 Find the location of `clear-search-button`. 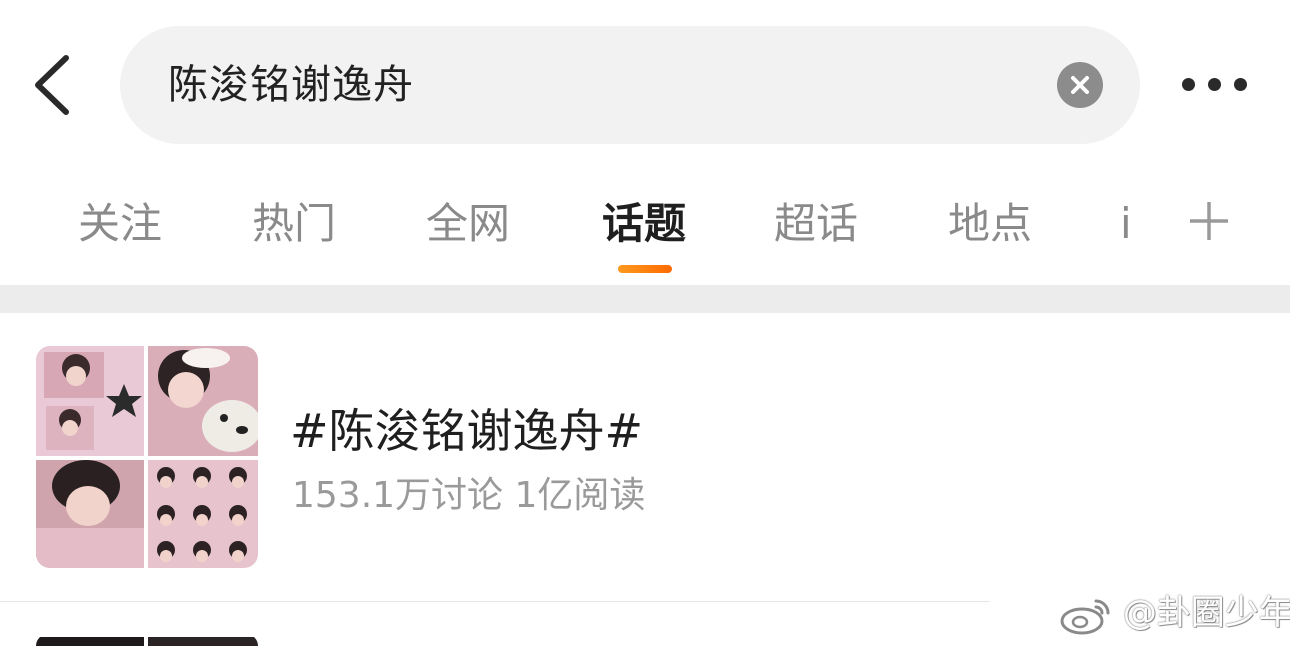

clear-search-button is located at coordinates (1080, 85).